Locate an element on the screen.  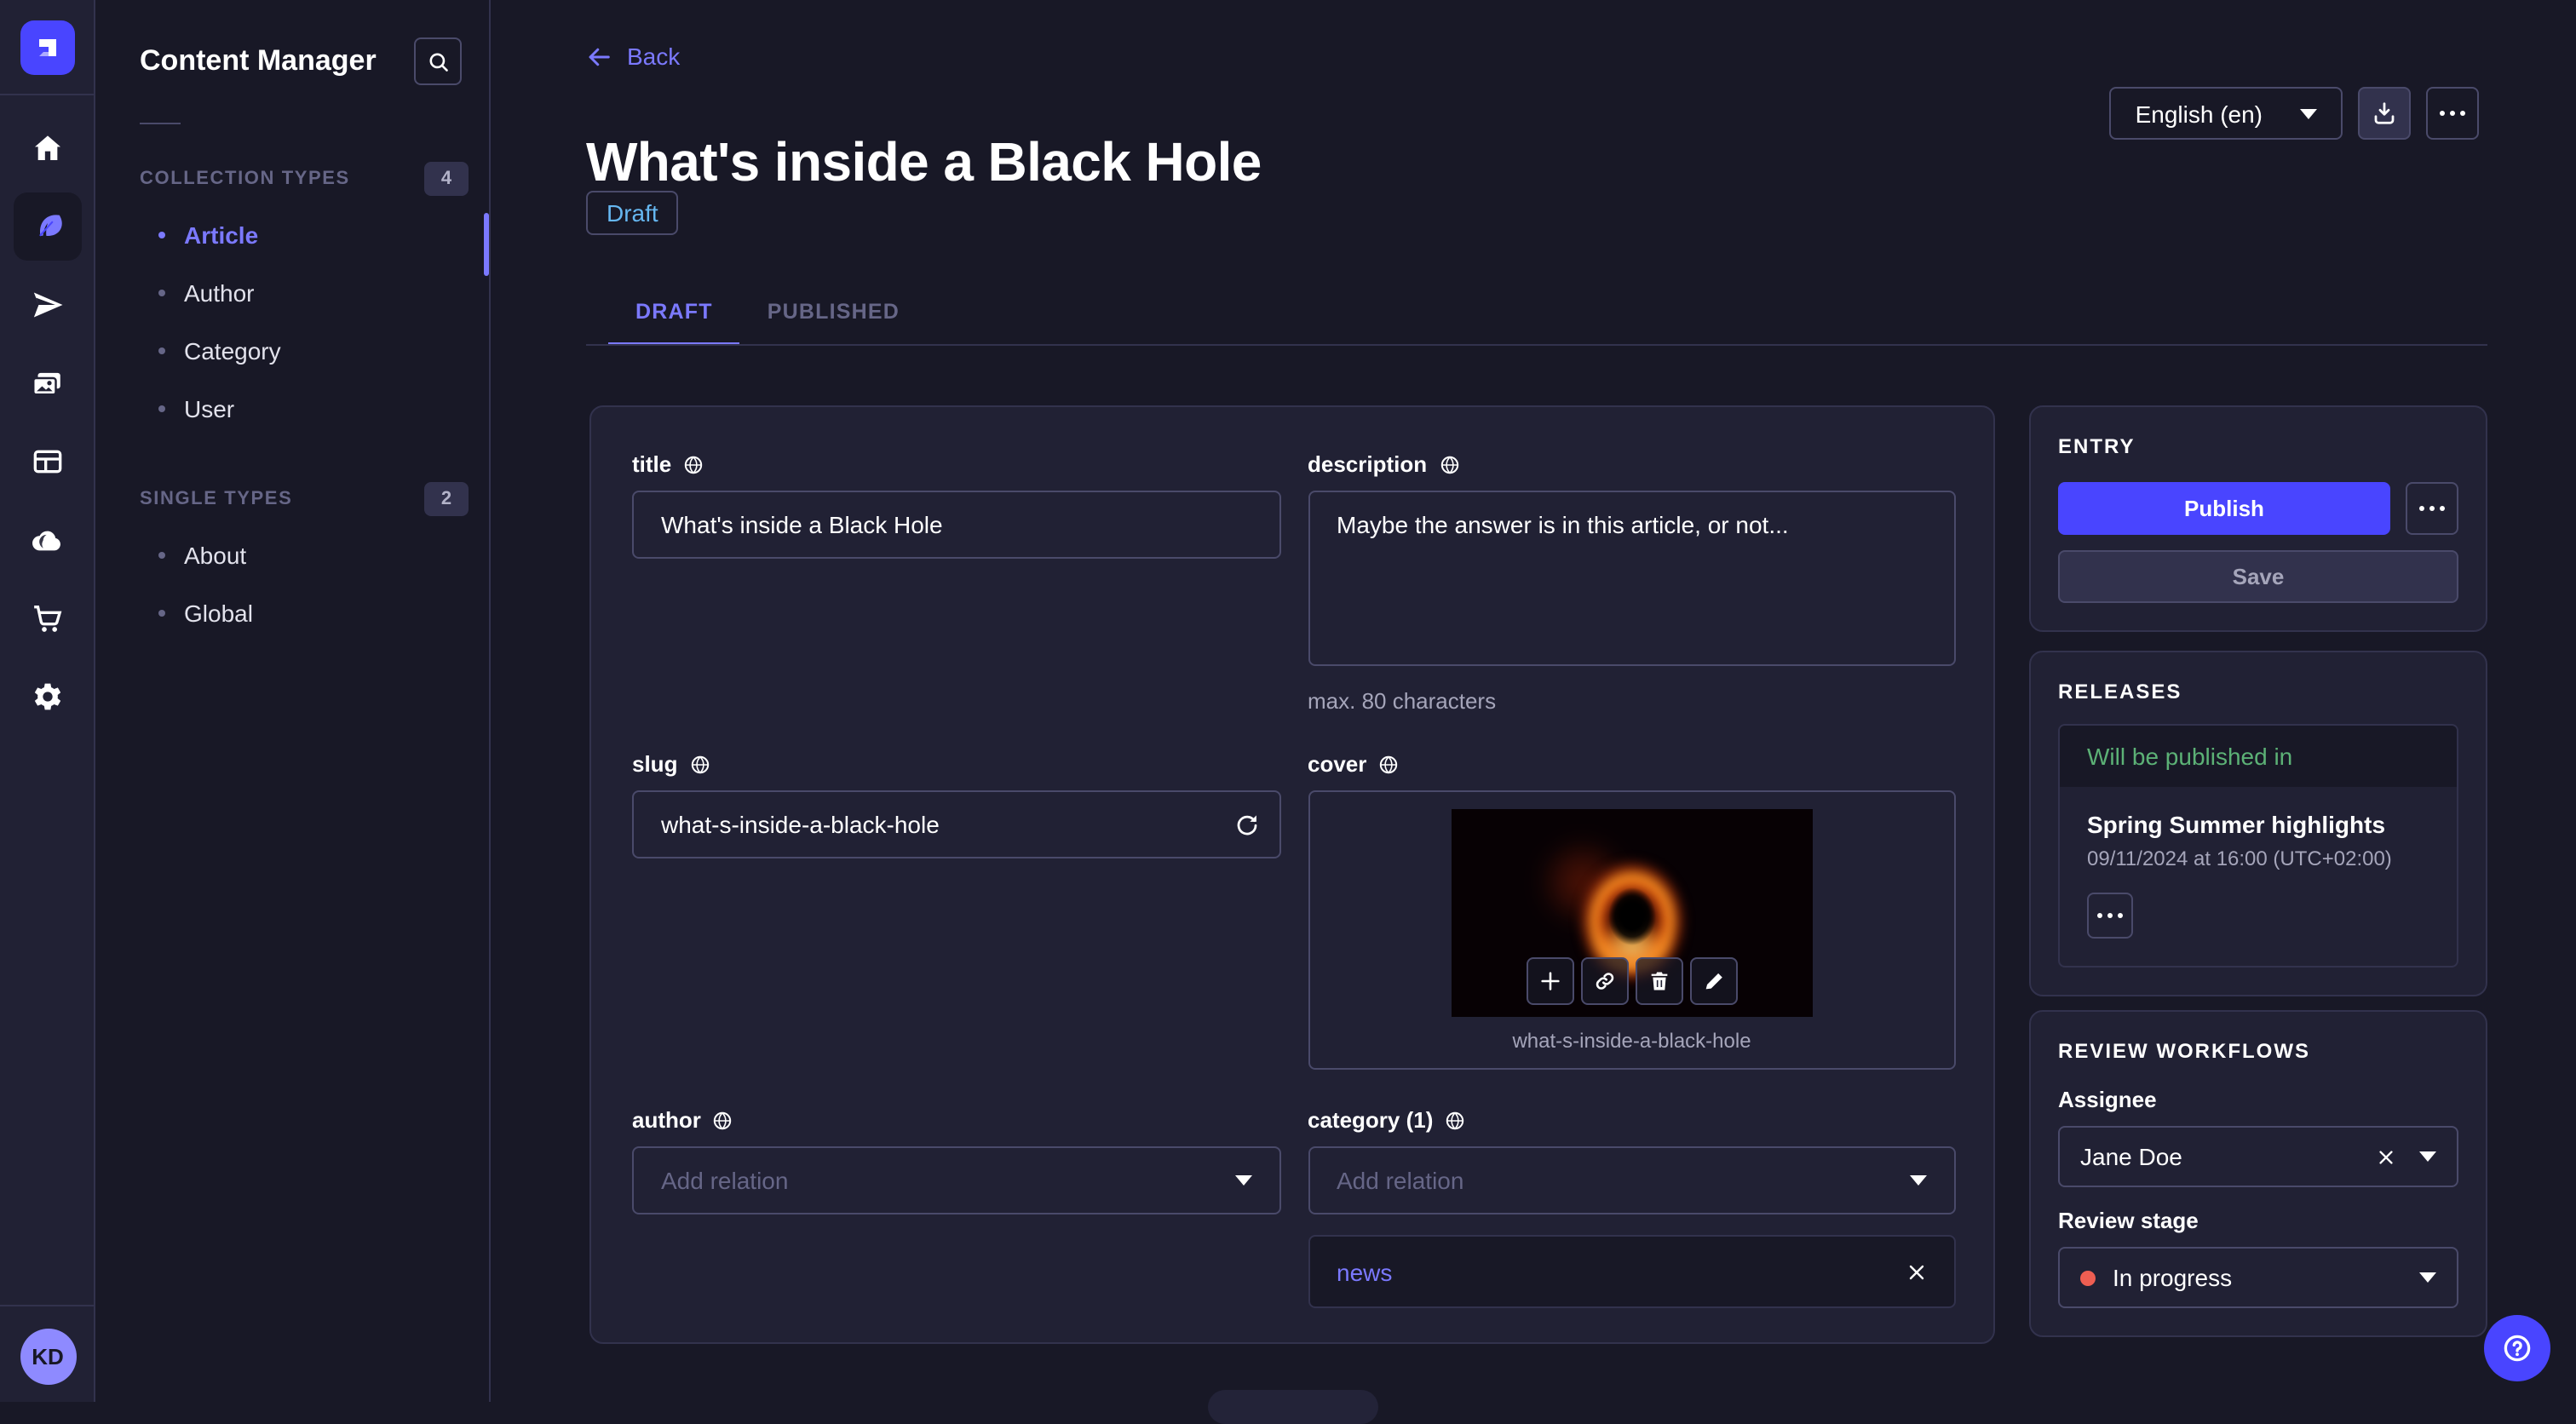
question-mark-icon is located at coordinates (2517, 1348).